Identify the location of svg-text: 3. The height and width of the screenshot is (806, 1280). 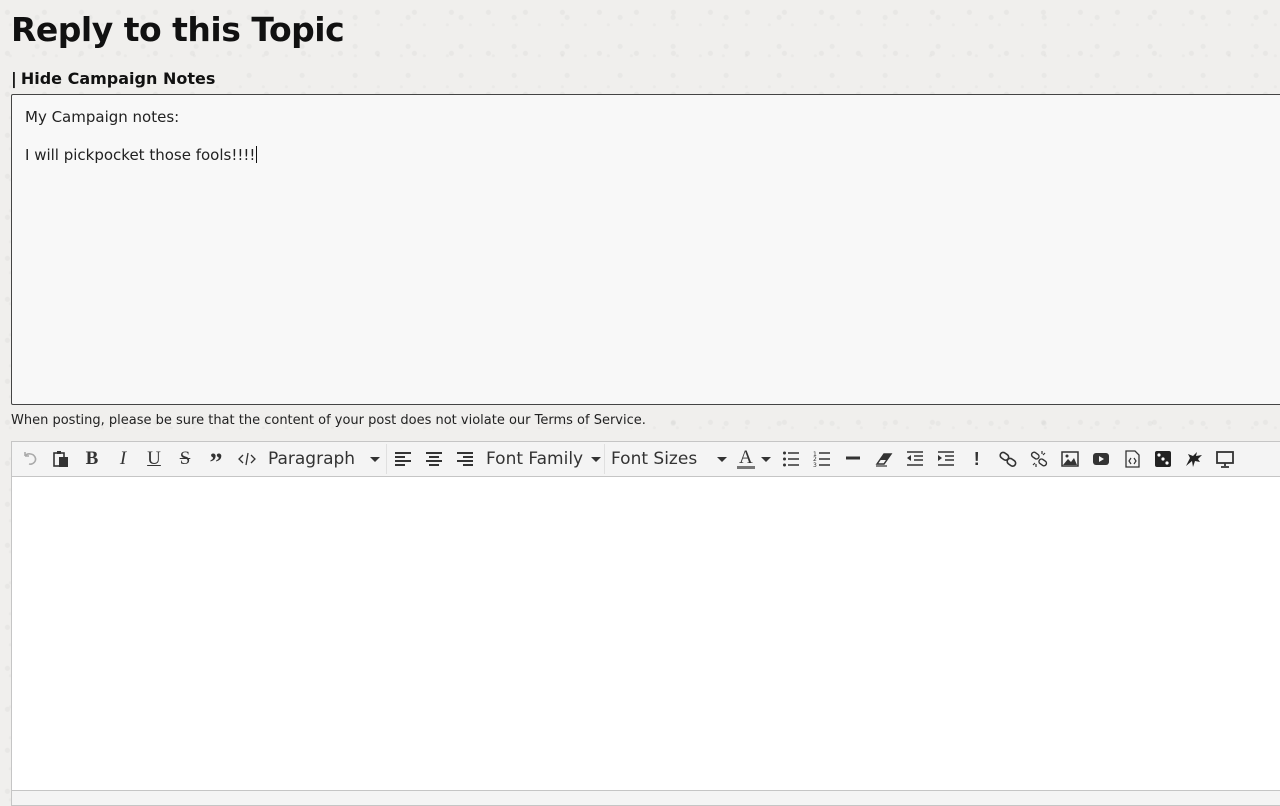
(815, 465).